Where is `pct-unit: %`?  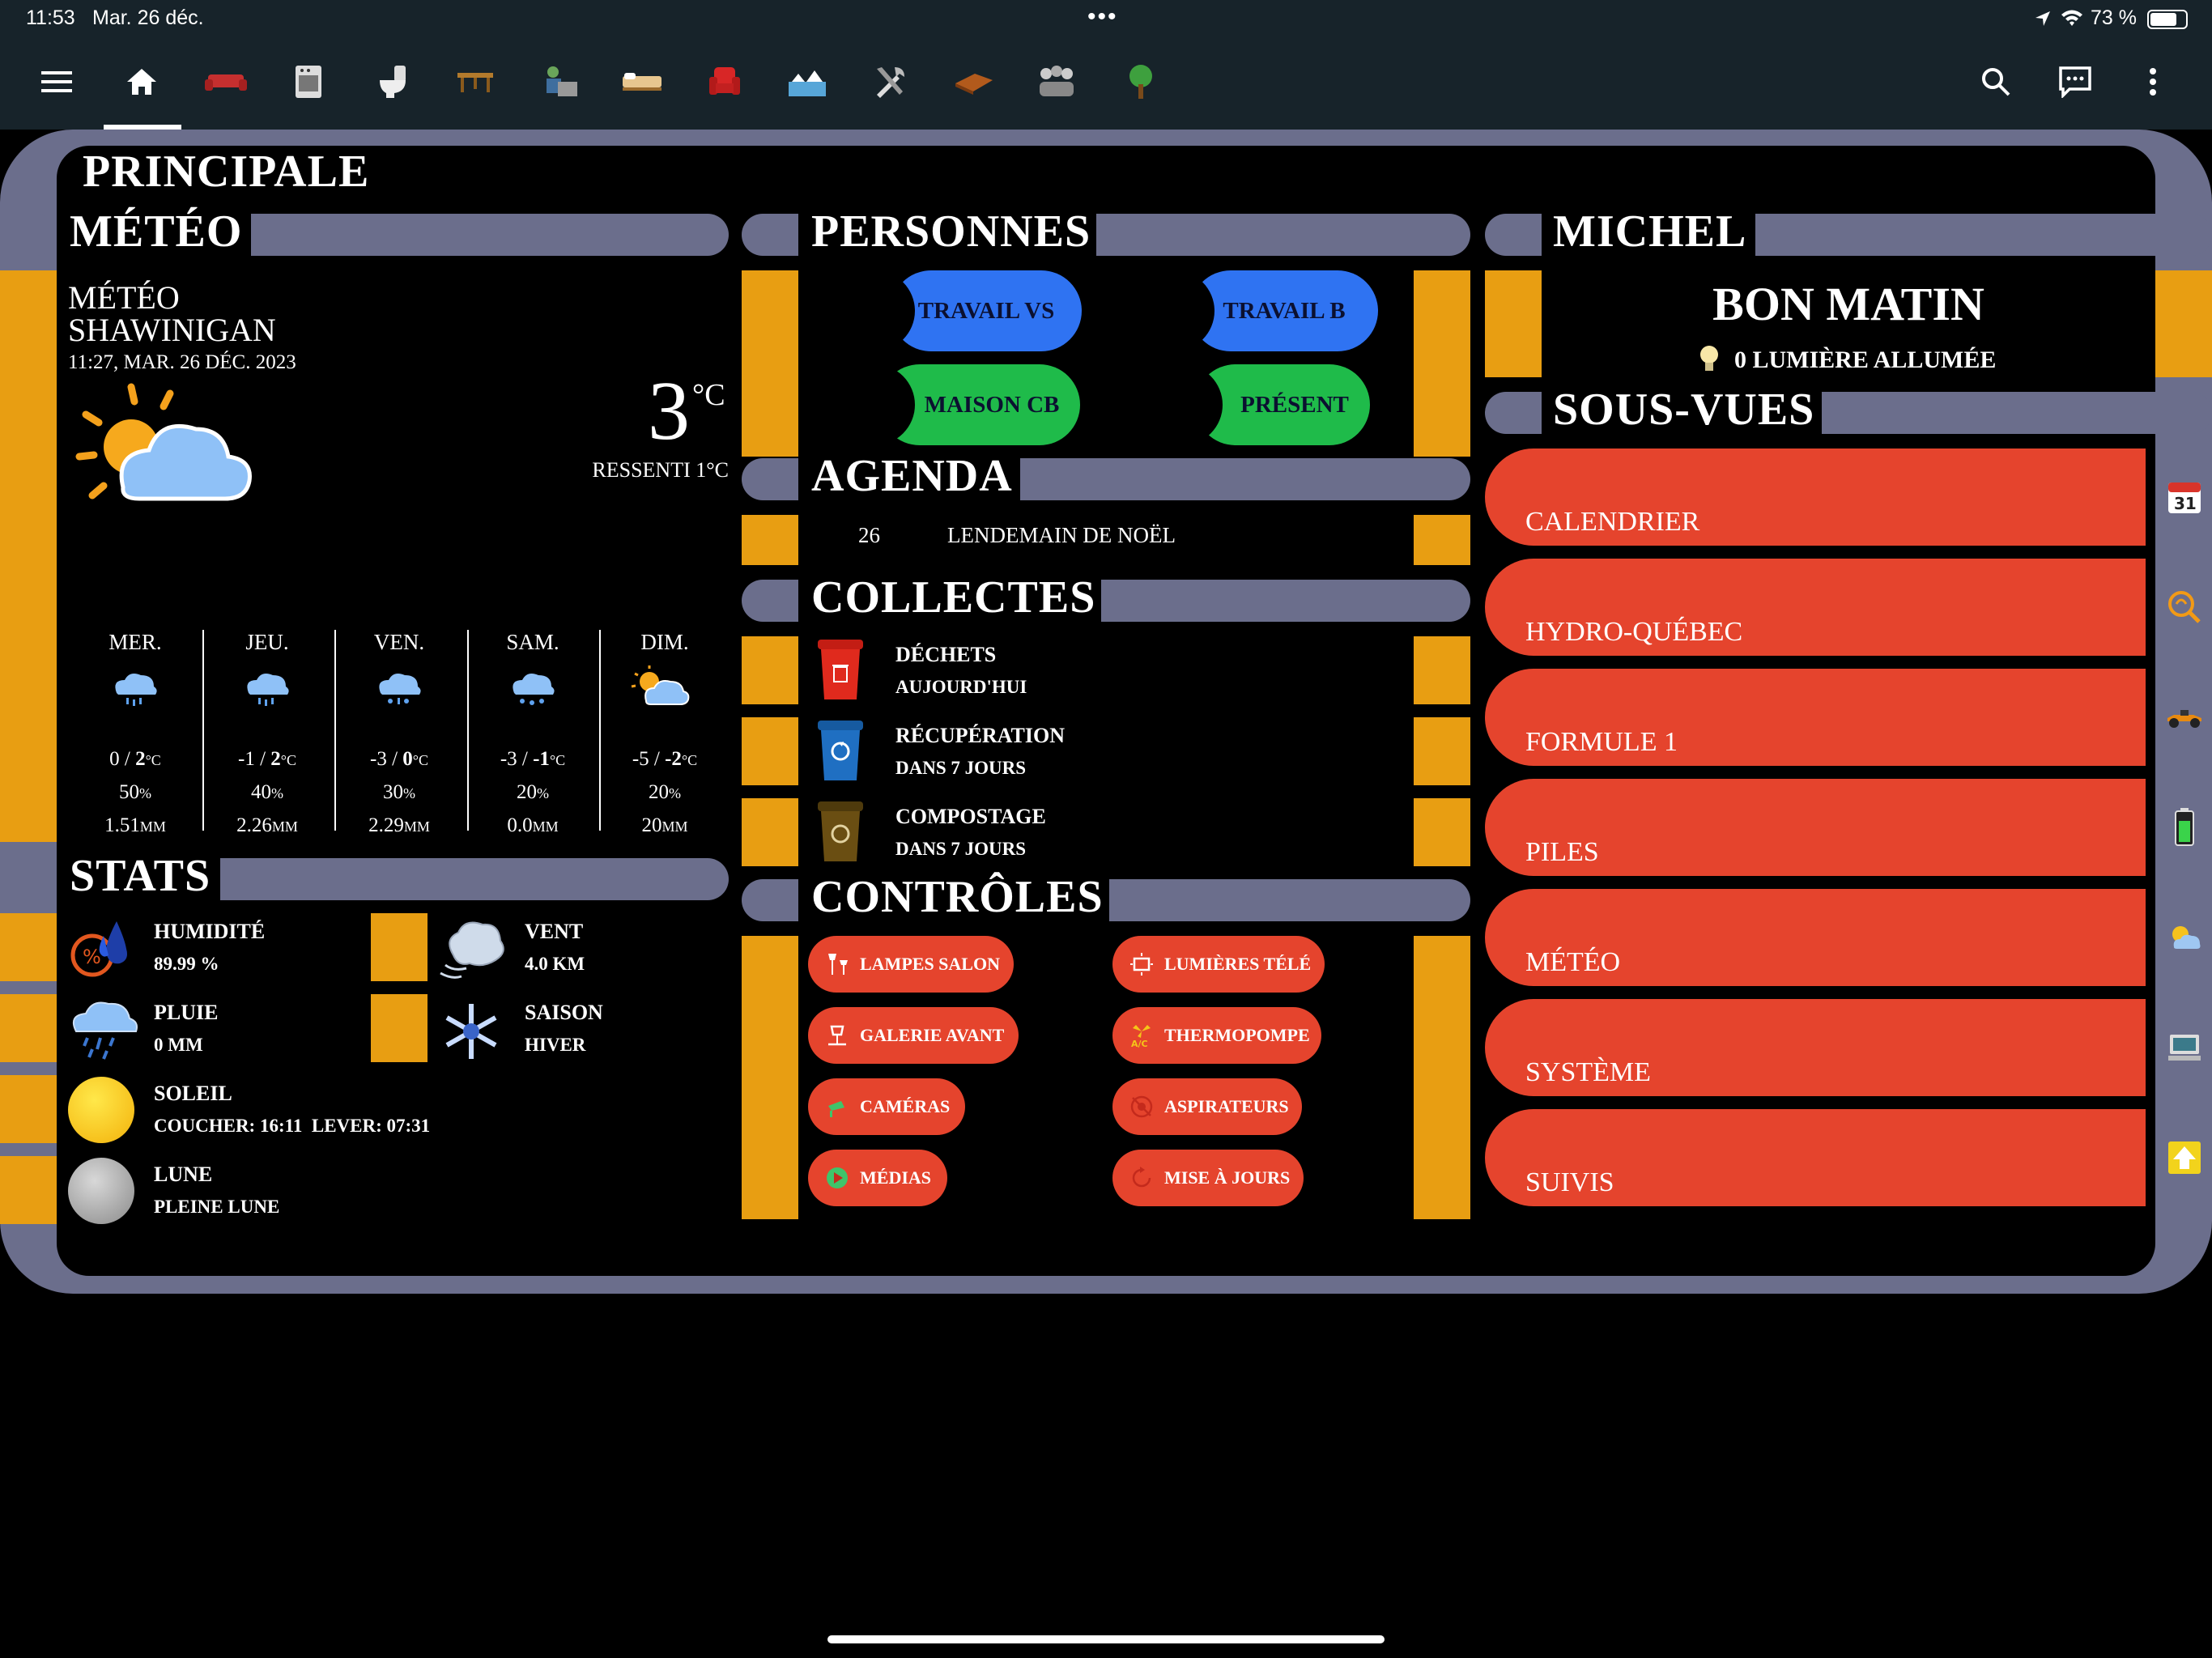
pct-unit: % is located at coordinates (145, 793).